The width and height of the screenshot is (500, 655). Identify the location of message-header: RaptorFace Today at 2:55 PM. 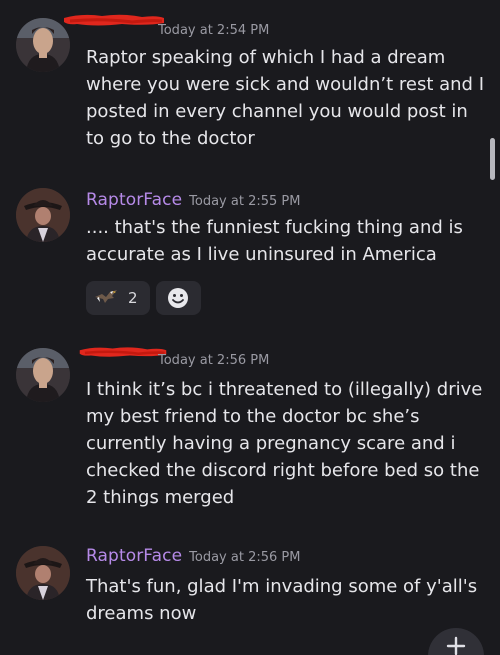
(193, 202).